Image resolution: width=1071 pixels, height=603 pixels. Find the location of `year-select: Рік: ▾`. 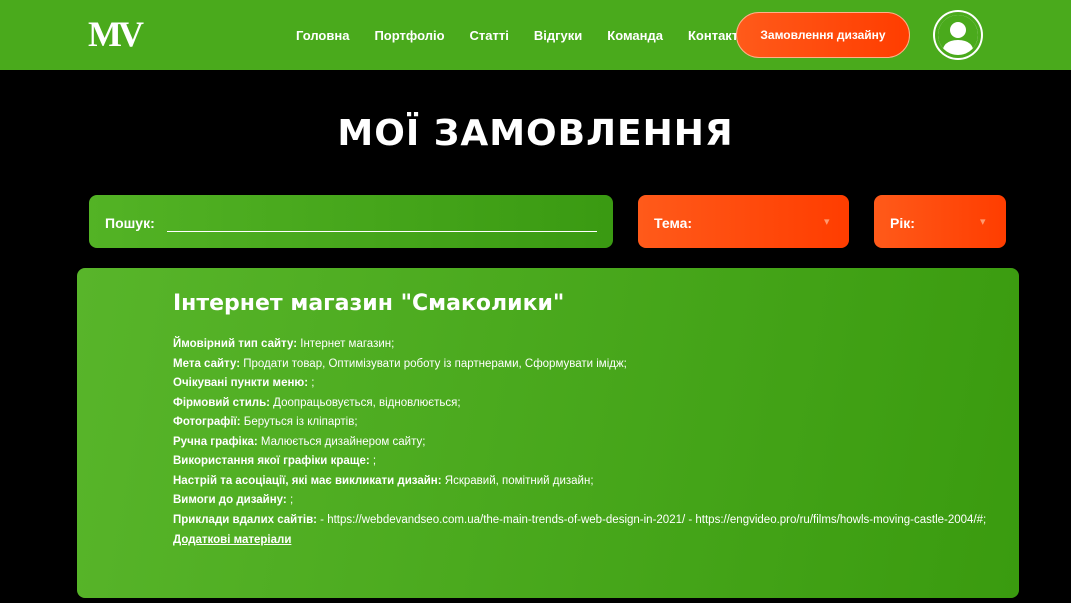

year-select: Рік: ▾ is located at coordinates (940, 221).